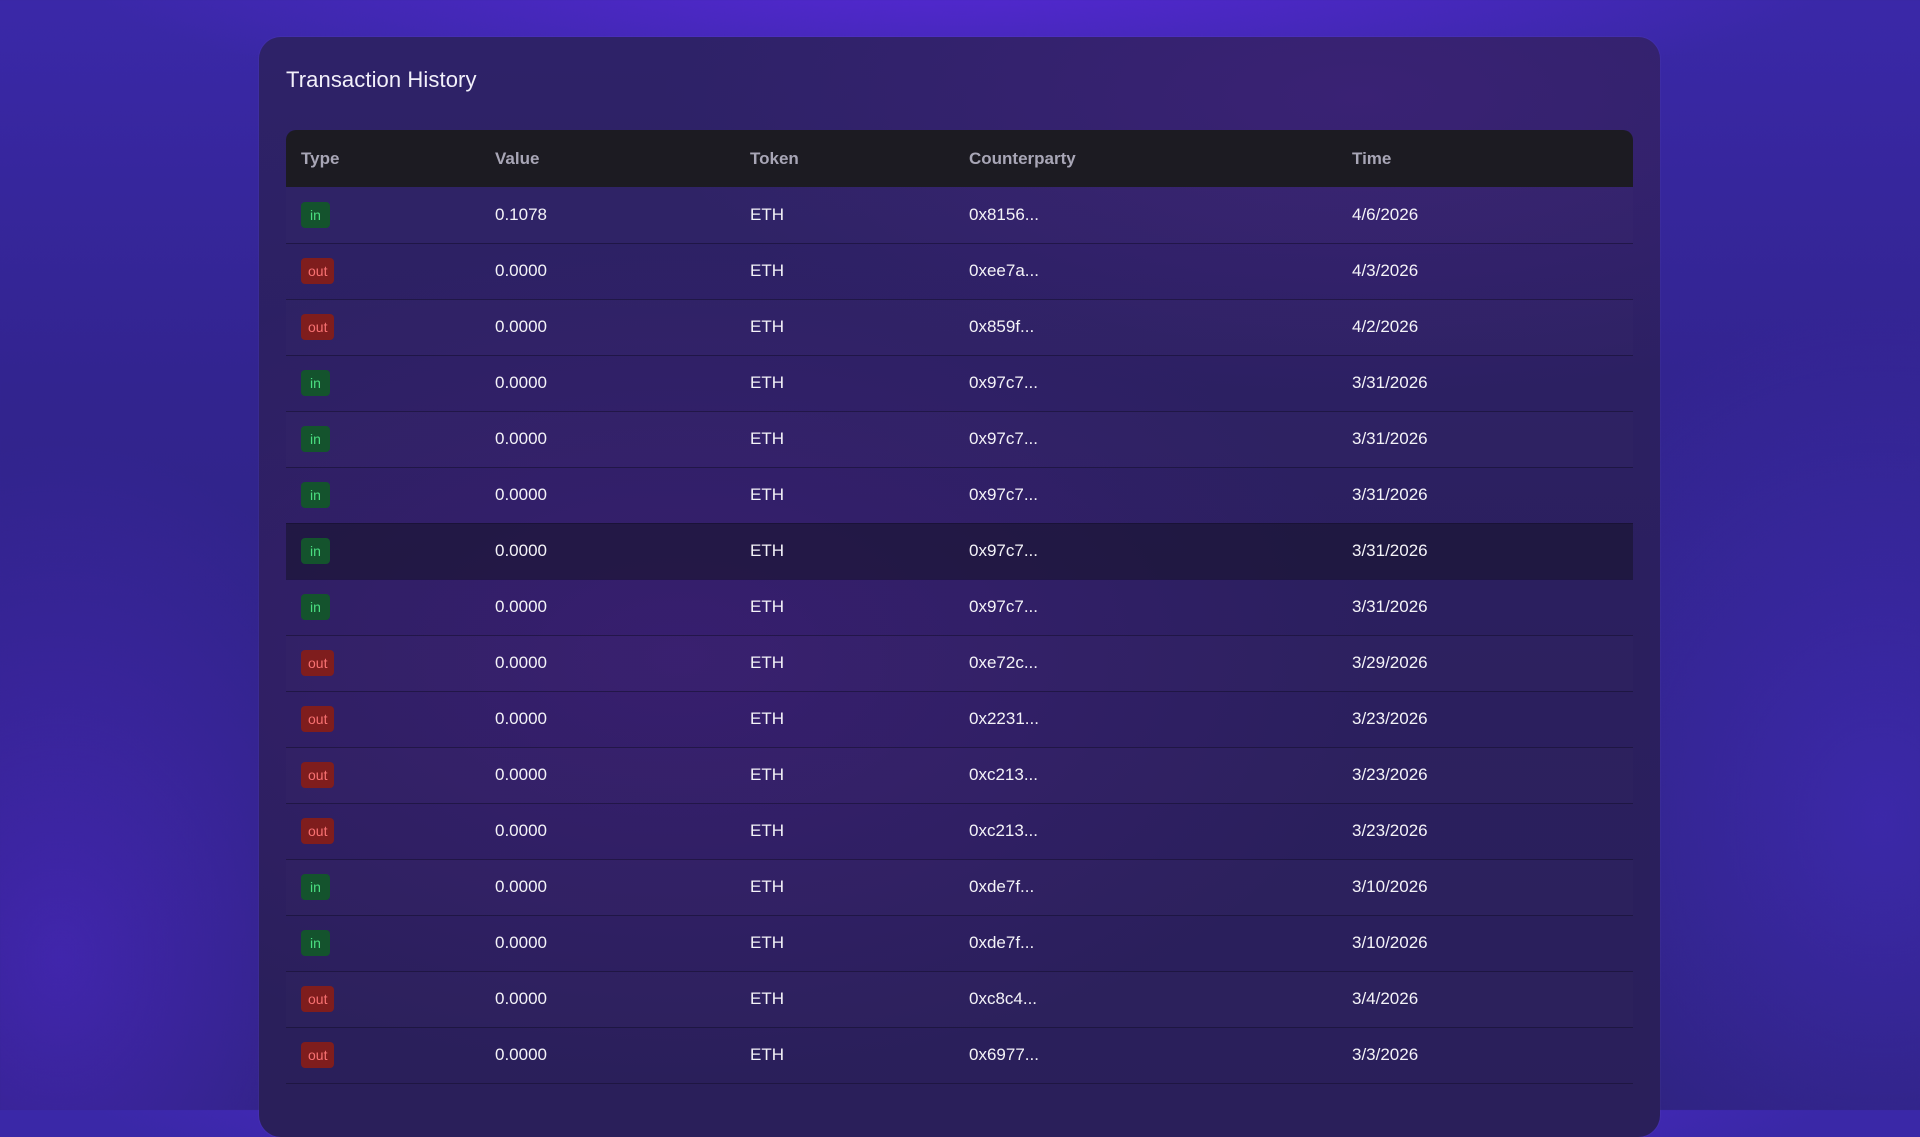  Describe the element at coordinates (381, 79) in the screenshot. I see `card-title: Transaction History` at that location.